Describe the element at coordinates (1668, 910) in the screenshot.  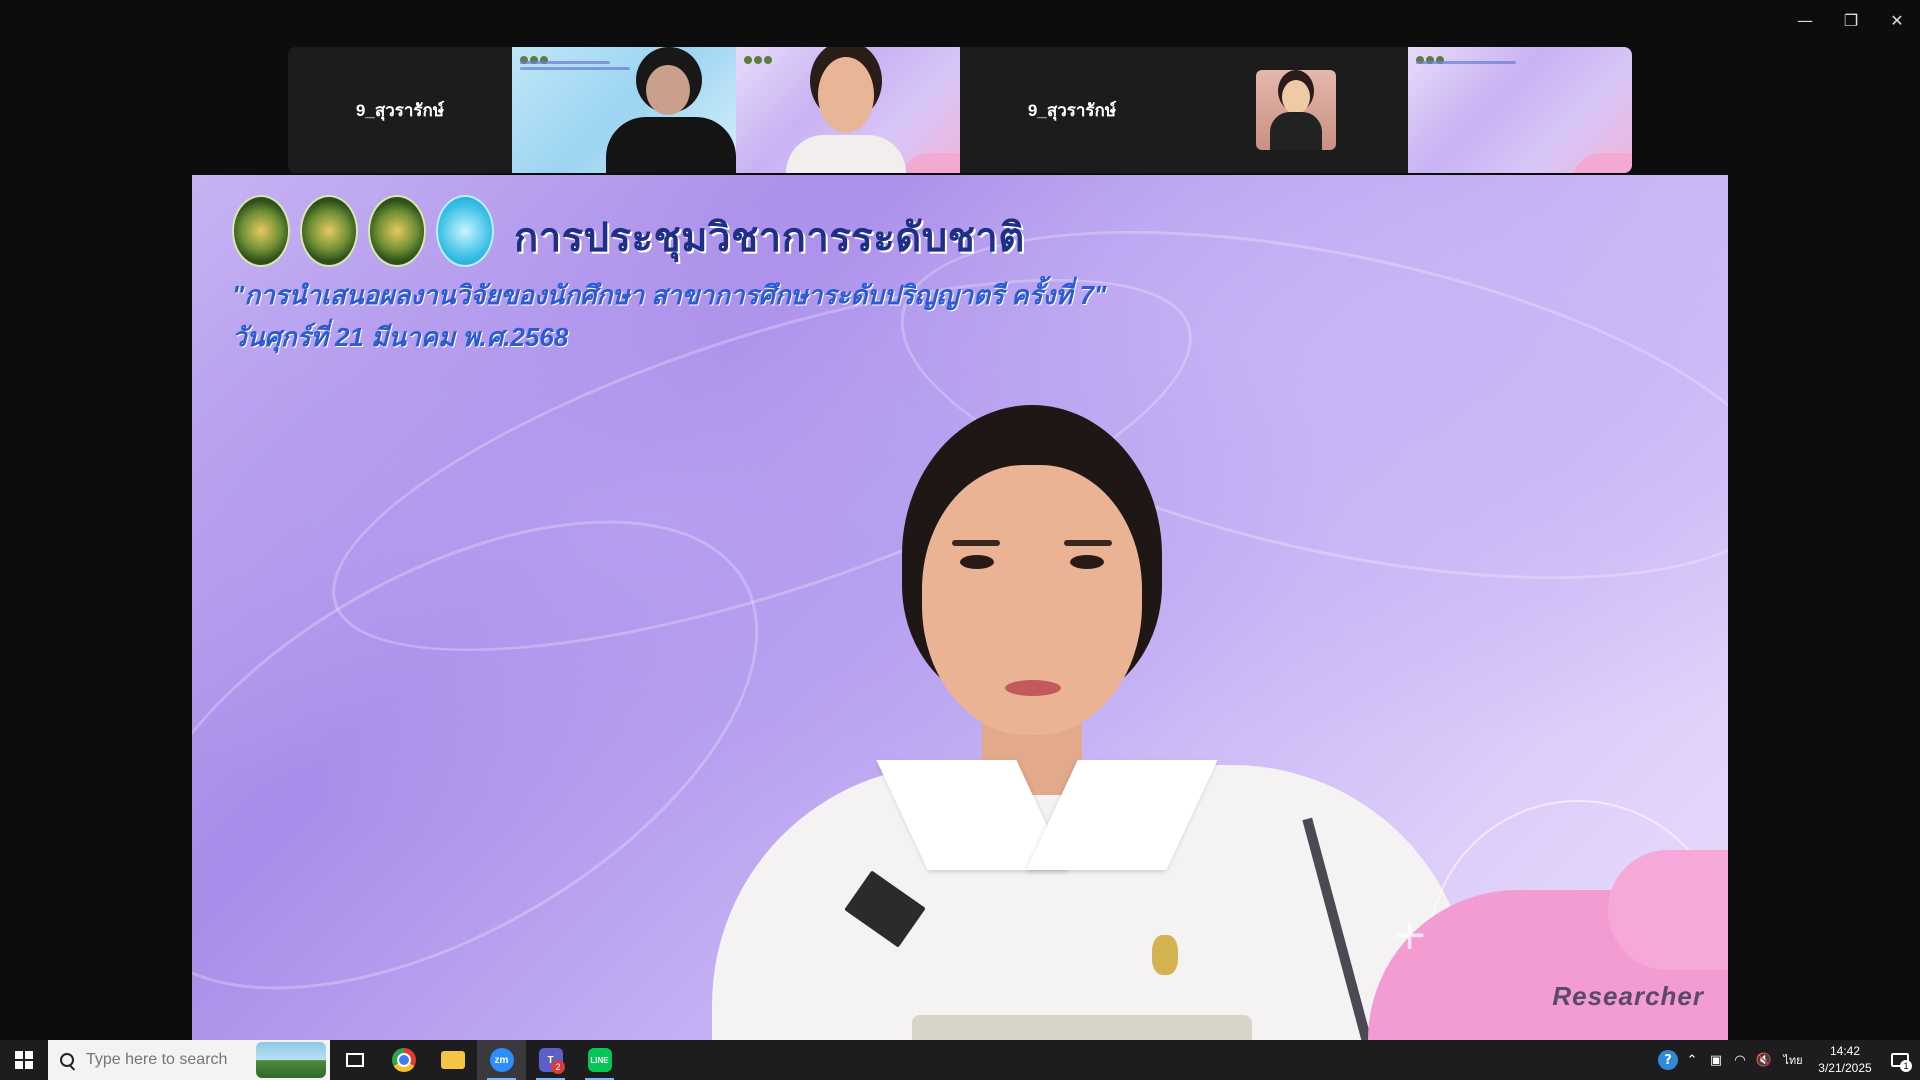
I see `decorative-pink-shape` at that location.